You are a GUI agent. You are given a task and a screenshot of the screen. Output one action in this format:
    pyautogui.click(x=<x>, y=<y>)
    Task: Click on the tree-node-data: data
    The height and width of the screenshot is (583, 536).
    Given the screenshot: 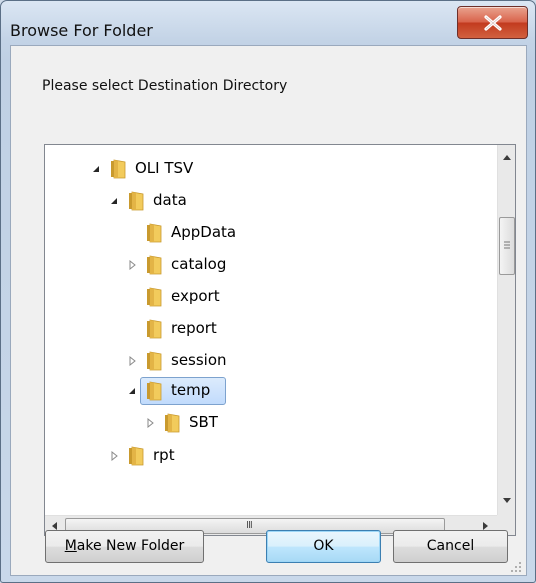 What is the action you would take?
    pyautogui.click(x=255, y=201)
    